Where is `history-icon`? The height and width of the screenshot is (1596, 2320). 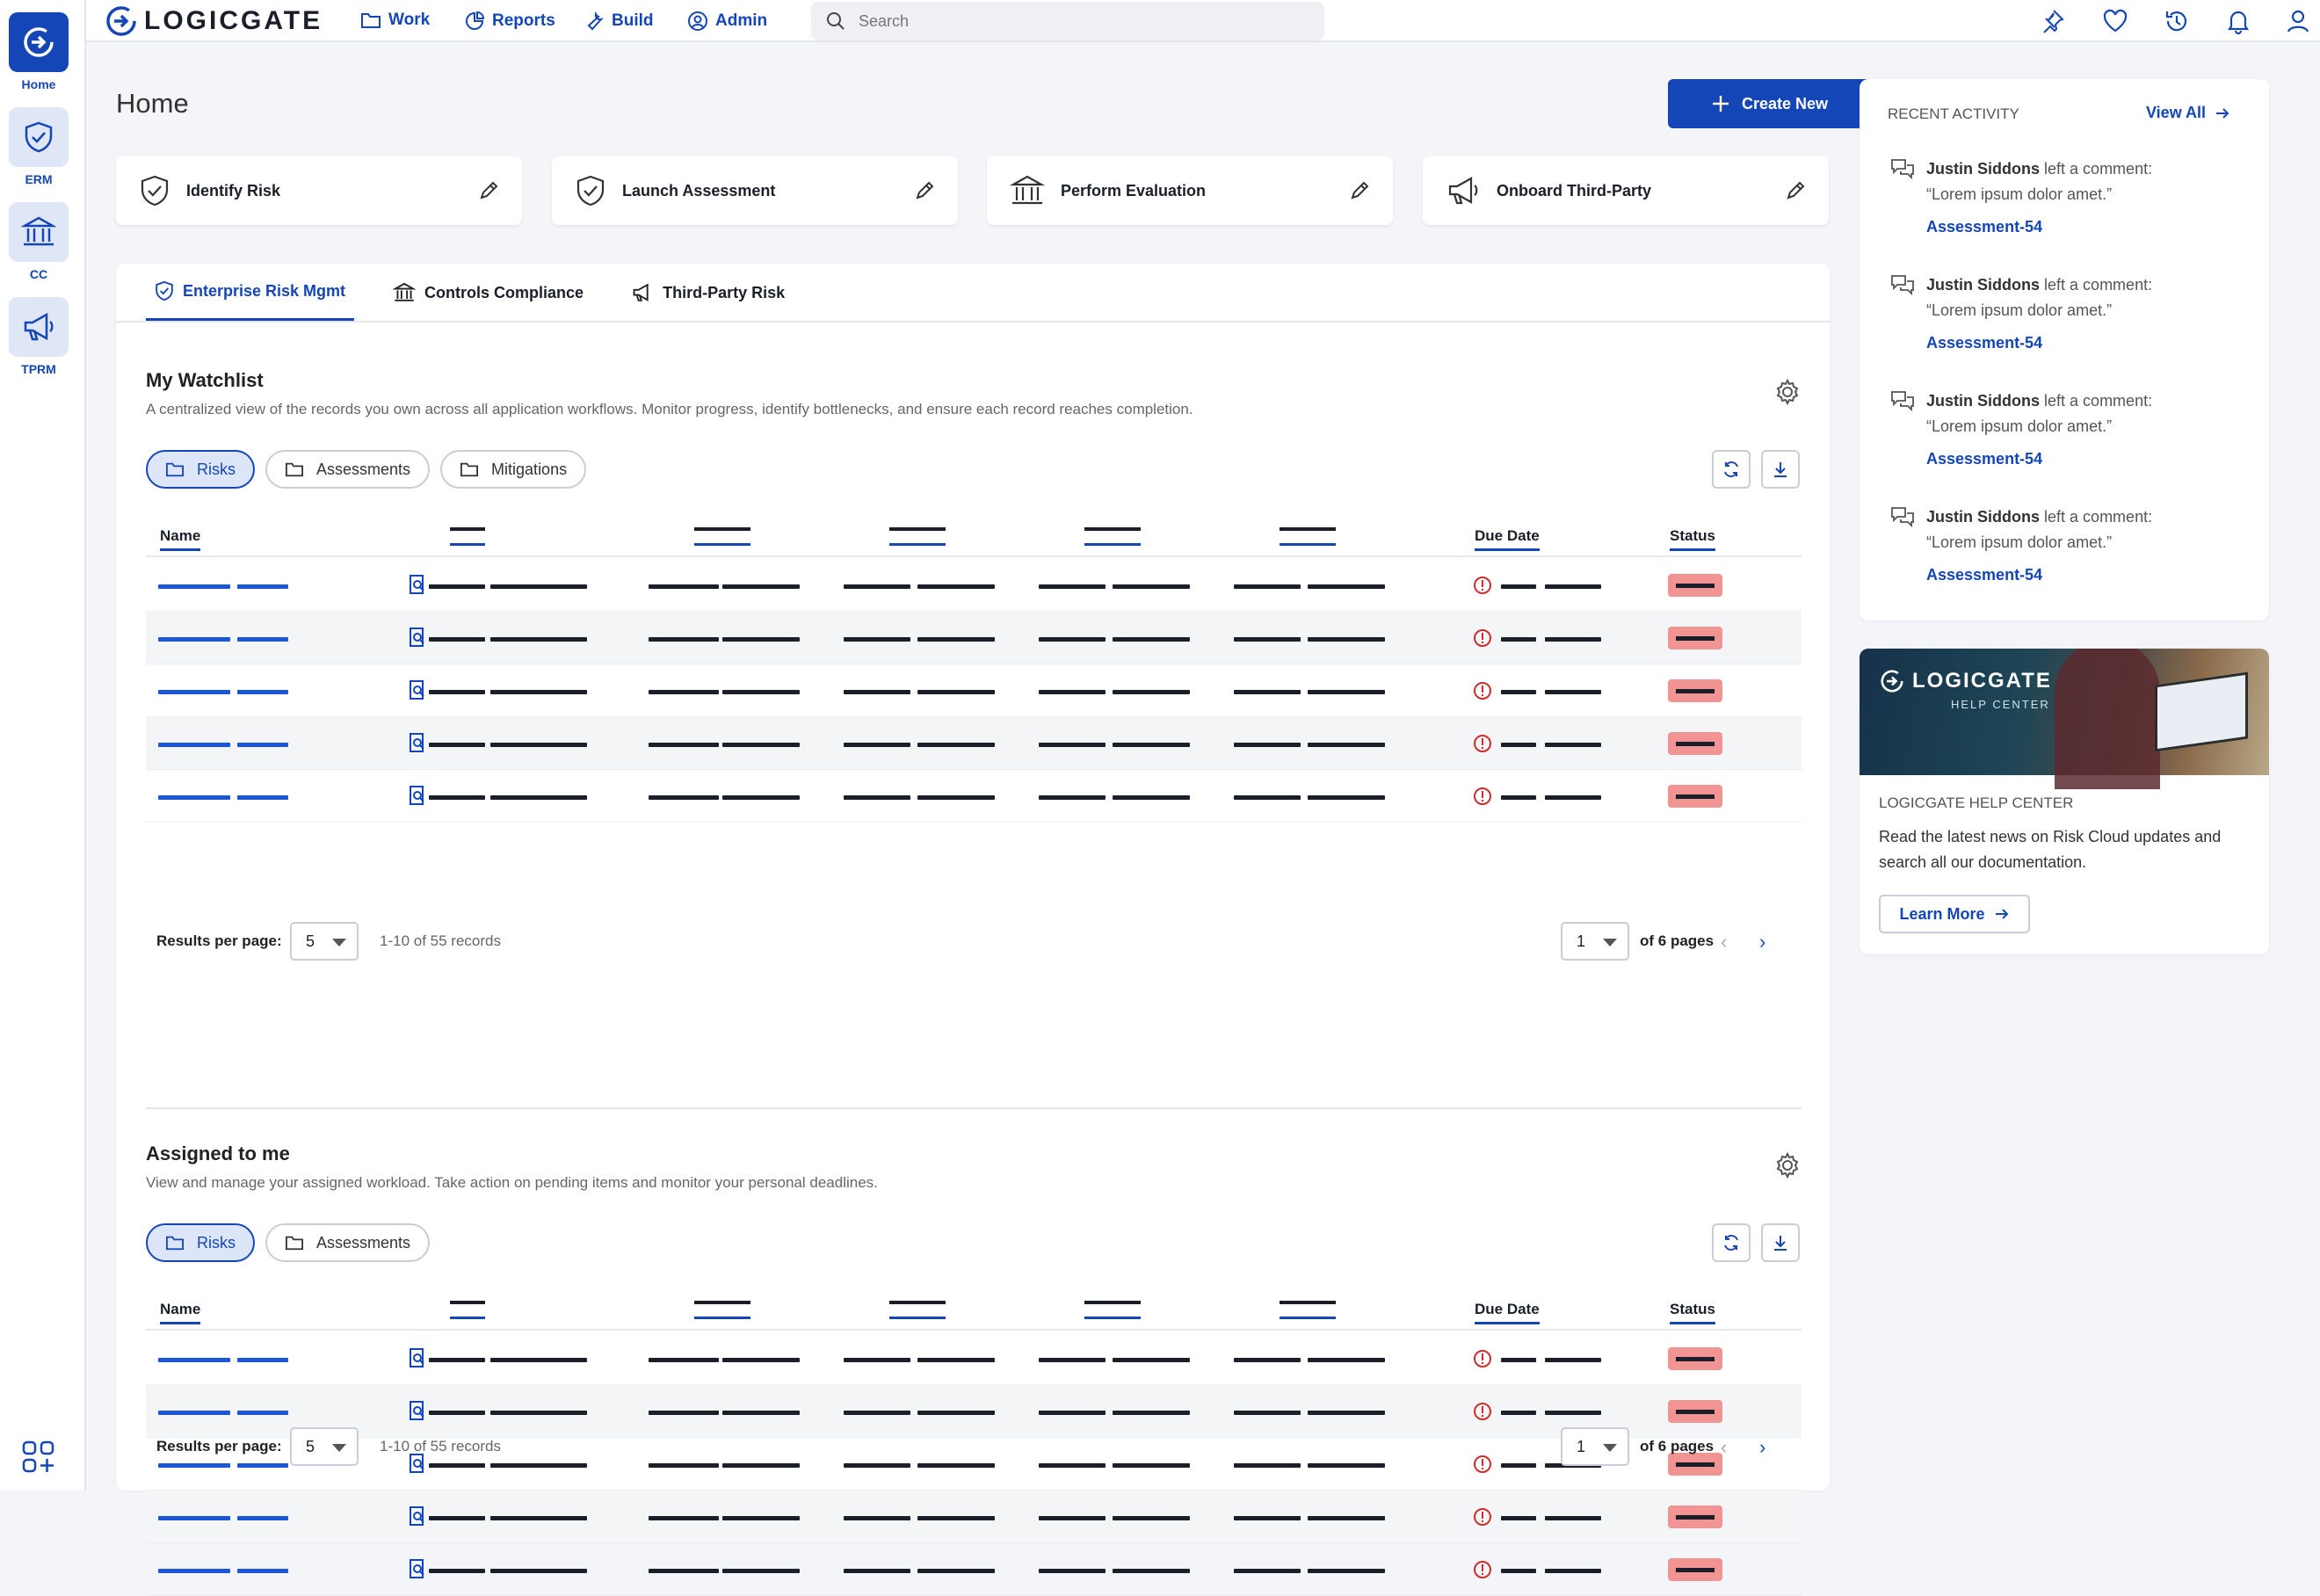 history-icon is located at coordinates (2177, 23).